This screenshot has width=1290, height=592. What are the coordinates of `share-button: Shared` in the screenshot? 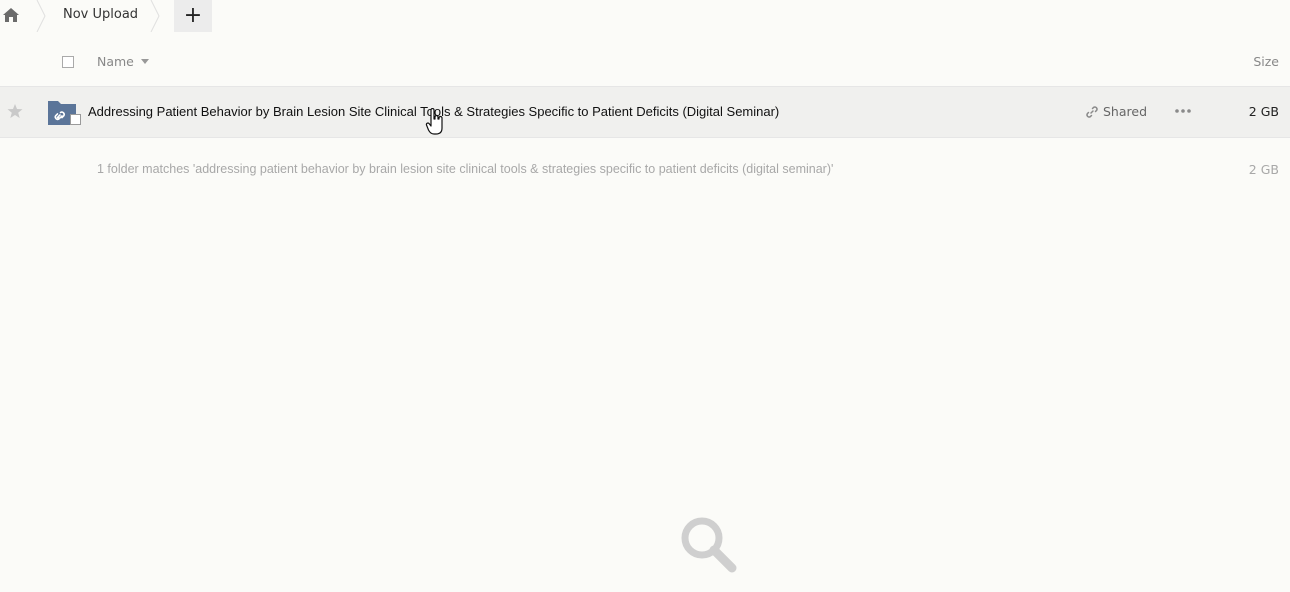 It's located at (1116, 111).